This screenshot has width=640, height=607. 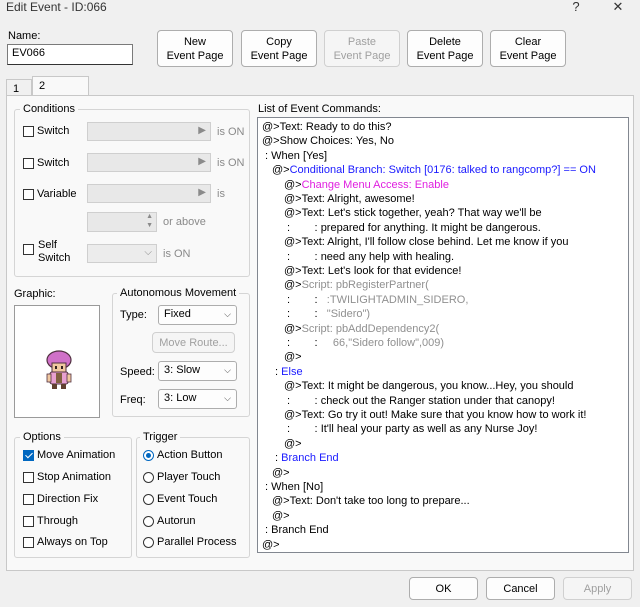 What do you see at coordinates (528, 41) in the screenshot?
I see `clear-event-page-line1: Clear` at bounding box center [528, 41].